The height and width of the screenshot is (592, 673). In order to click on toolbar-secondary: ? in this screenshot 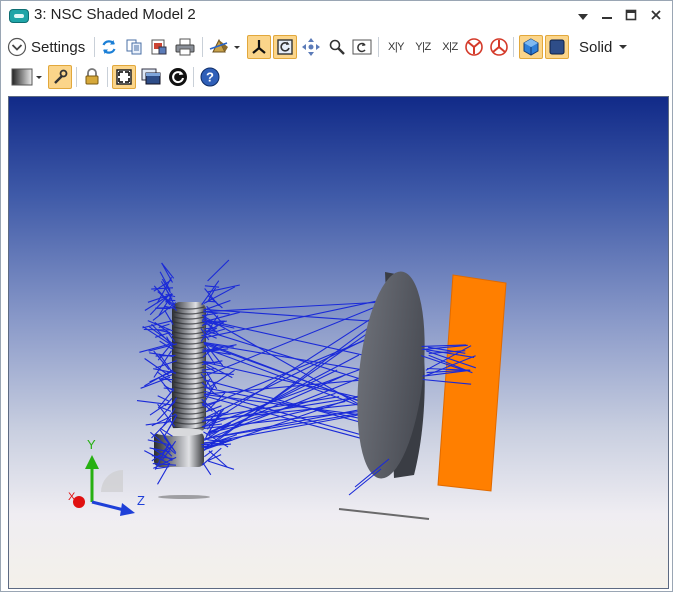, I will do `click(336, 77)`.